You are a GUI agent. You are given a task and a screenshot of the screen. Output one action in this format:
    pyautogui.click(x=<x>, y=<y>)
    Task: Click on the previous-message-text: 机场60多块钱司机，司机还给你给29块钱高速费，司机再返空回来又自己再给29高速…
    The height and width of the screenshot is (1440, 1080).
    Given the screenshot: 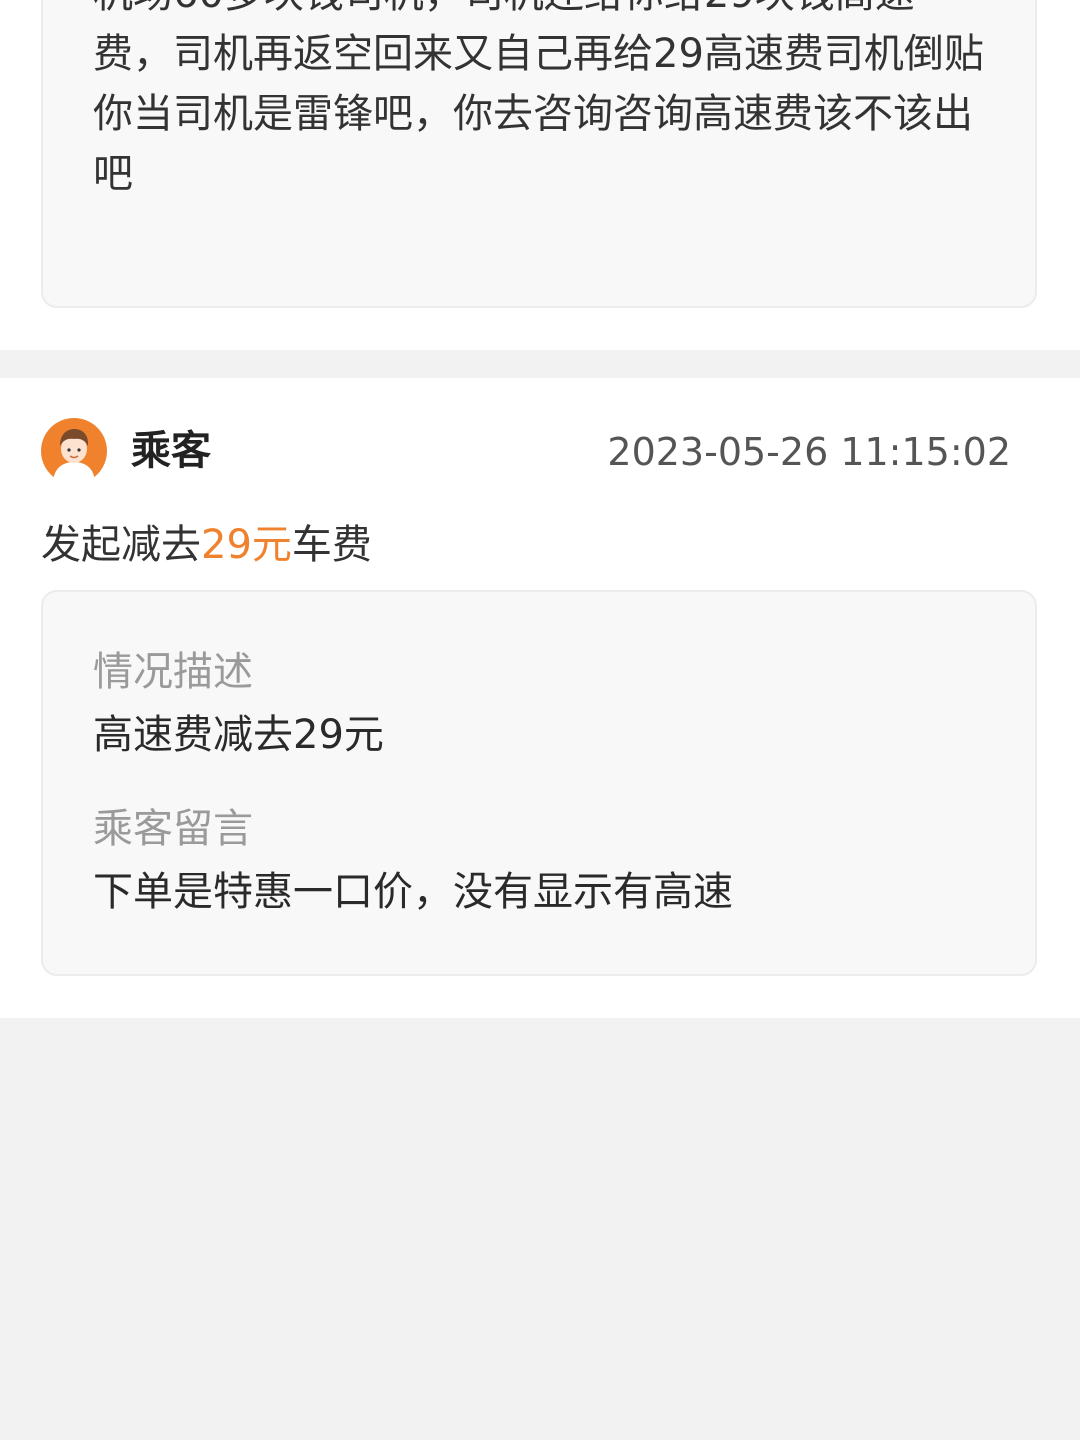 What is the action you would take?
    pyautogui.click(x=538, y=98)
    